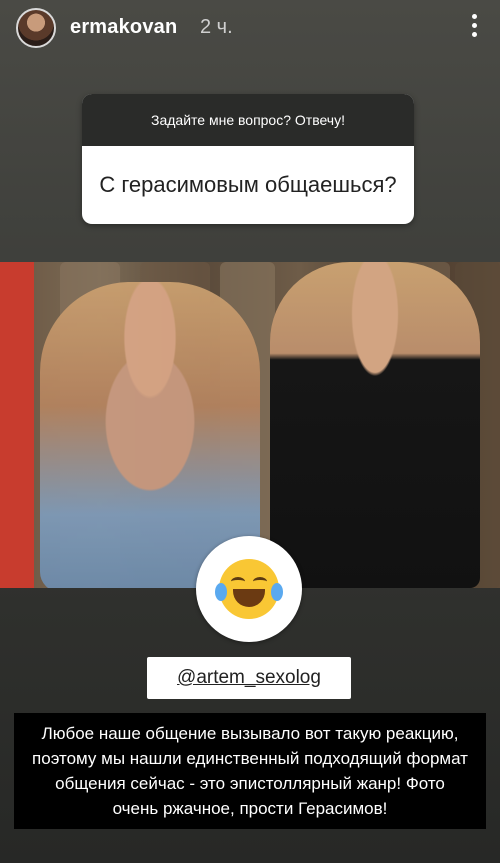 The height and width of the screenshot is (863, 500). I want to click on username: ermakovan, so click(123, 27).